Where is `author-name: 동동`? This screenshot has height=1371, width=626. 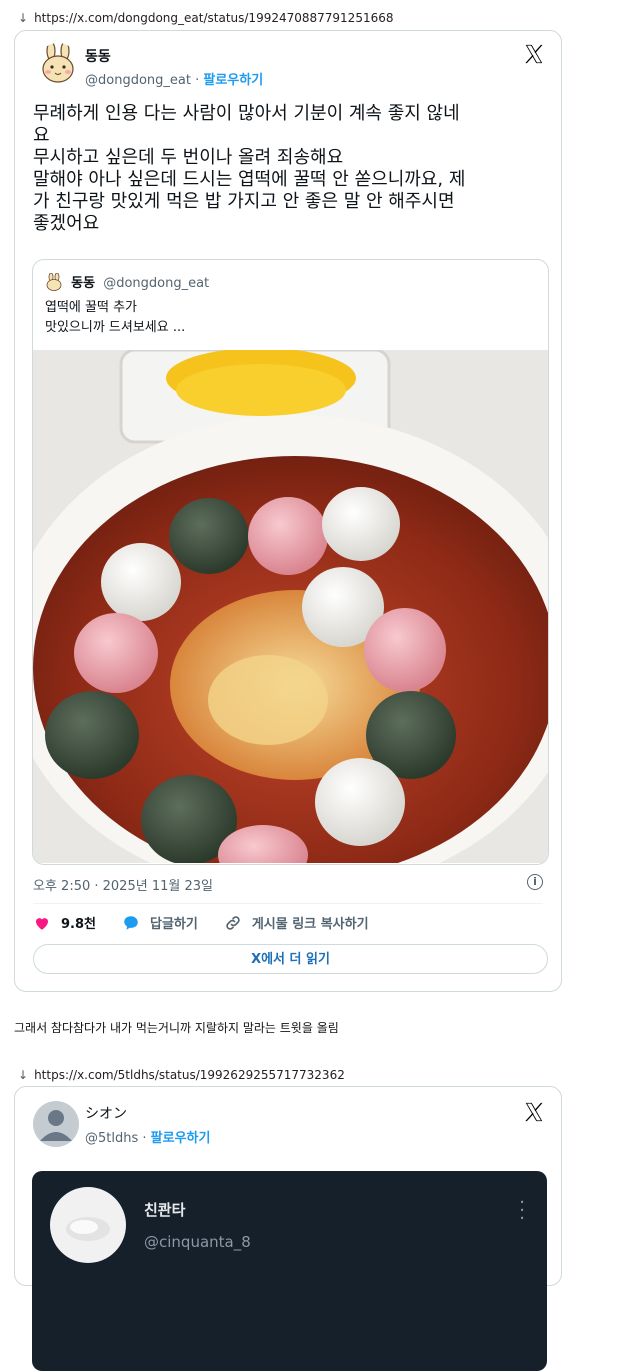 author-name: 동동 is located at coordinates (98, 56).